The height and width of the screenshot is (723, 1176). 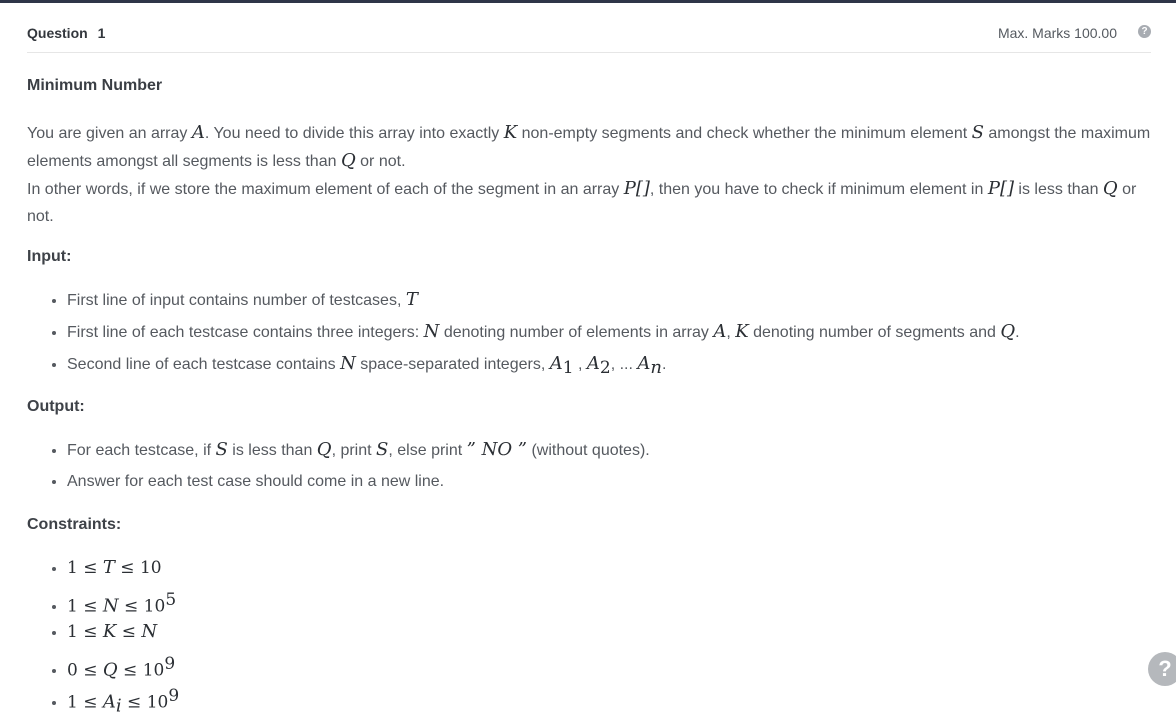 What do you see at coordinates (576, 332) in the screenshot?
I see `text: denoting number of elements in array` at bounding box center [576, 332].